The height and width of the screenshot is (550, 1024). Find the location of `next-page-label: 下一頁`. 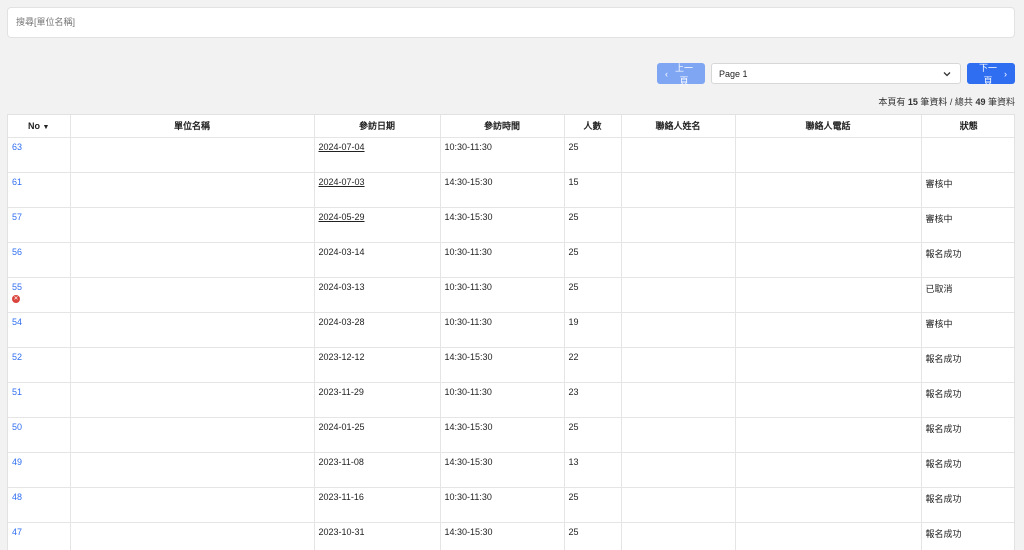

next-page-label: 下一頁 is located at coordinates (987, 74).